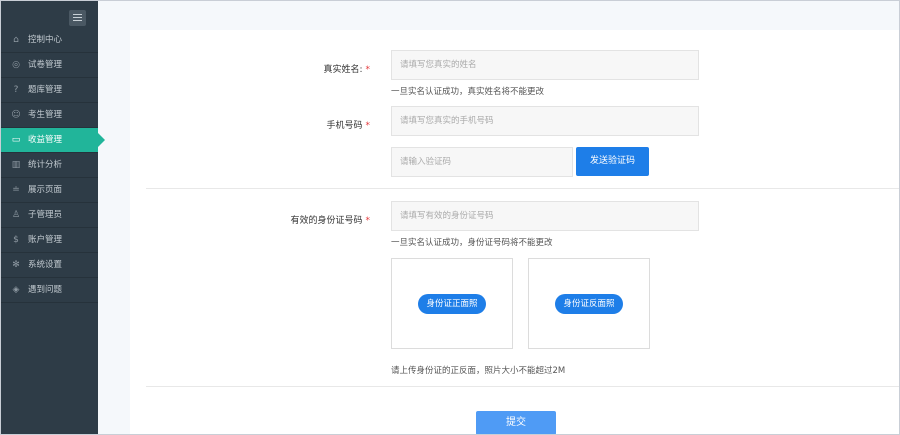 This screenshot has width=900, height=435. I want to click on sidebar-item: $ 账户管理, so click(49, 240).